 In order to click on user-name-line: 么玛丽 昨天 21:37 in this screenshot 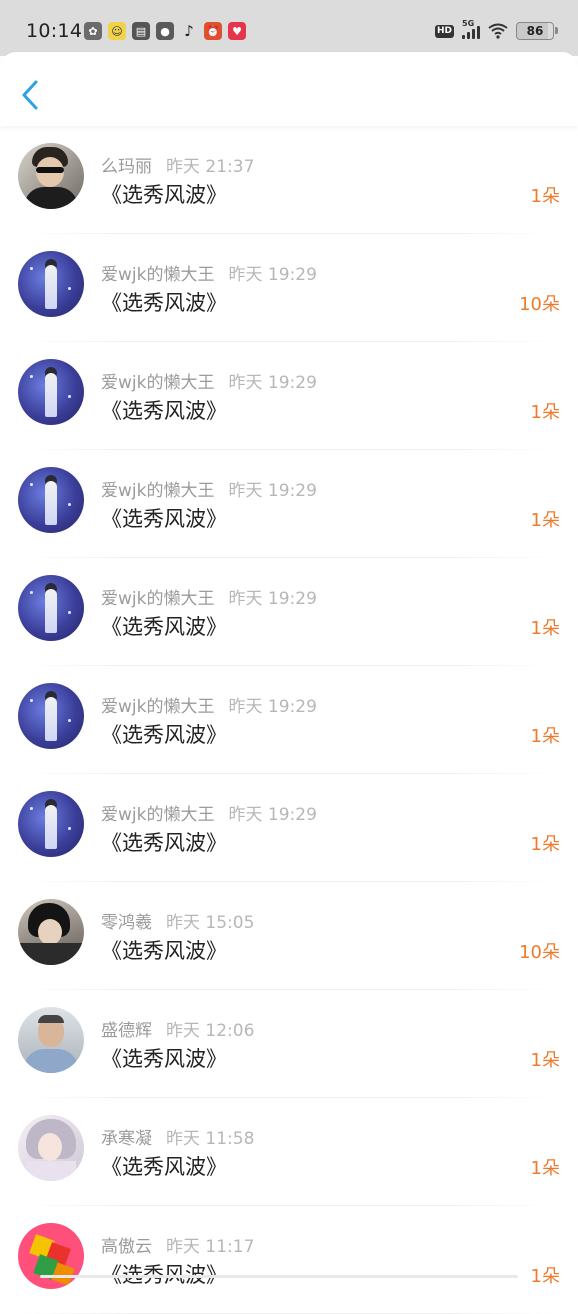, I will do `click(177, 164)`.